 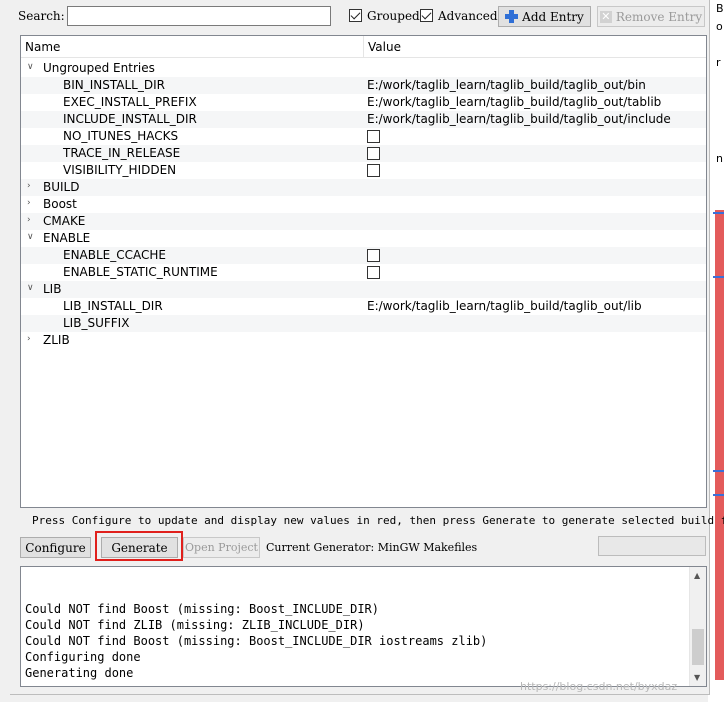 I want to click on search-label: Search:, so click(x=41, y=16).